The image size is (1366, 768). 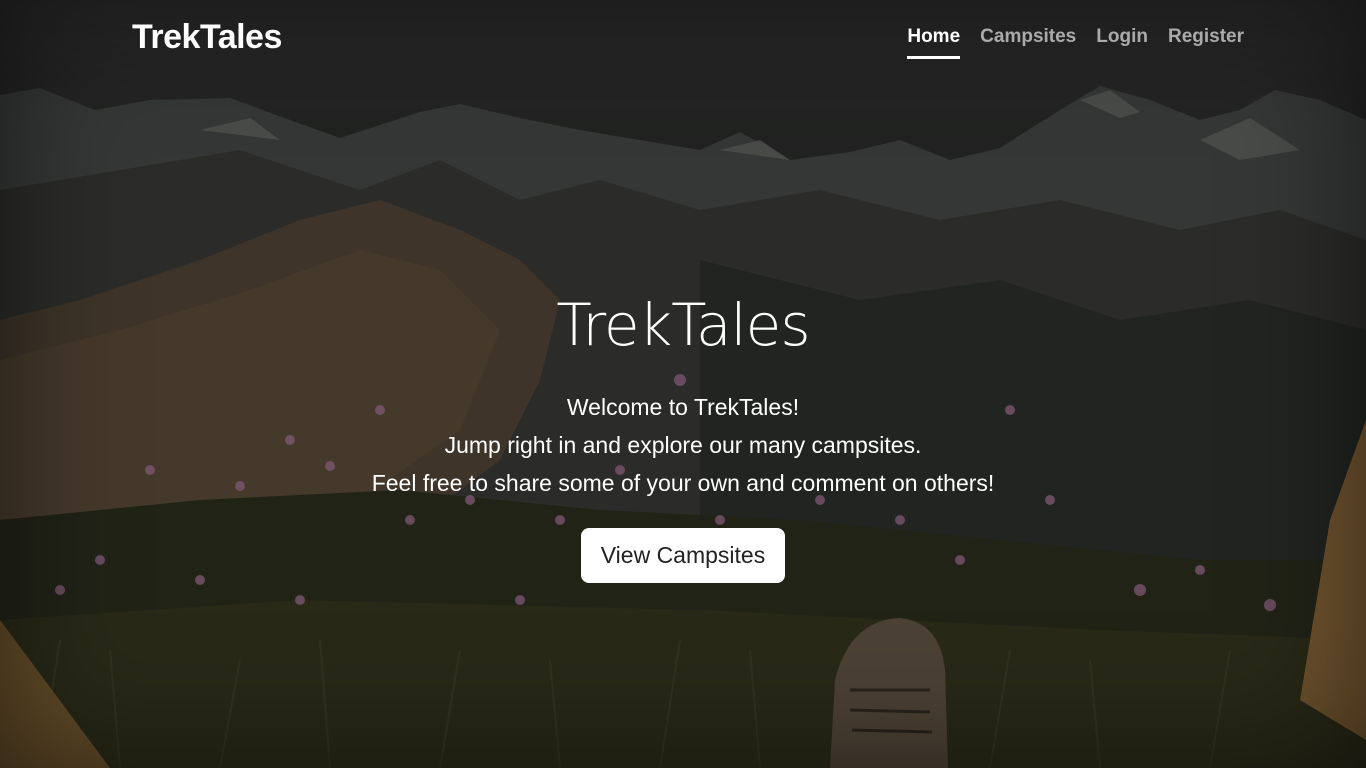 I want to click on nav-register: Register, so click(x=1206, y=42).